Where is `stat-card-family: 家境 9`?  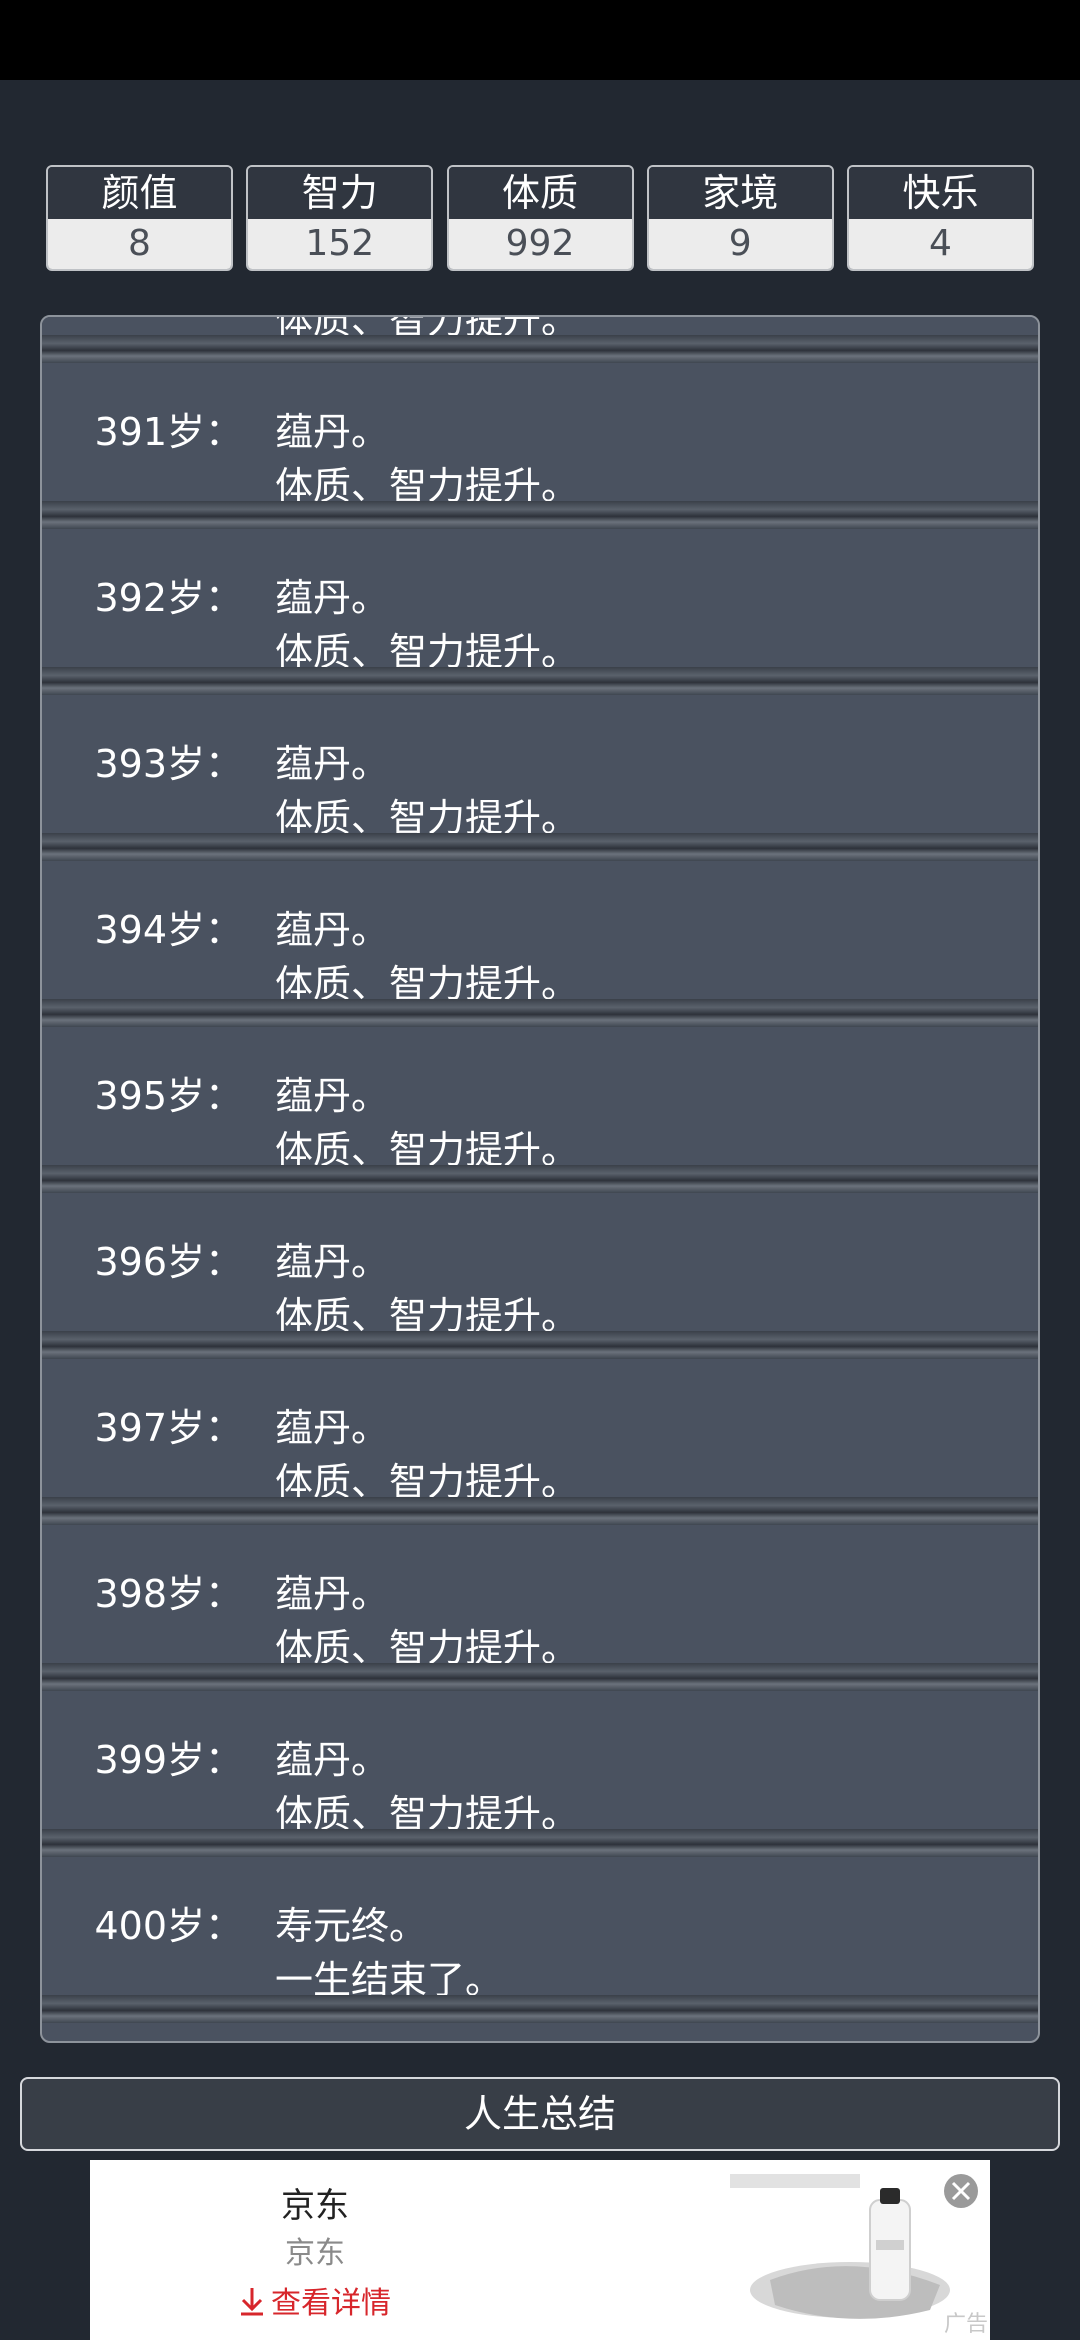
stat-card-family: 家境 9 is located at coordinates (740, 218).